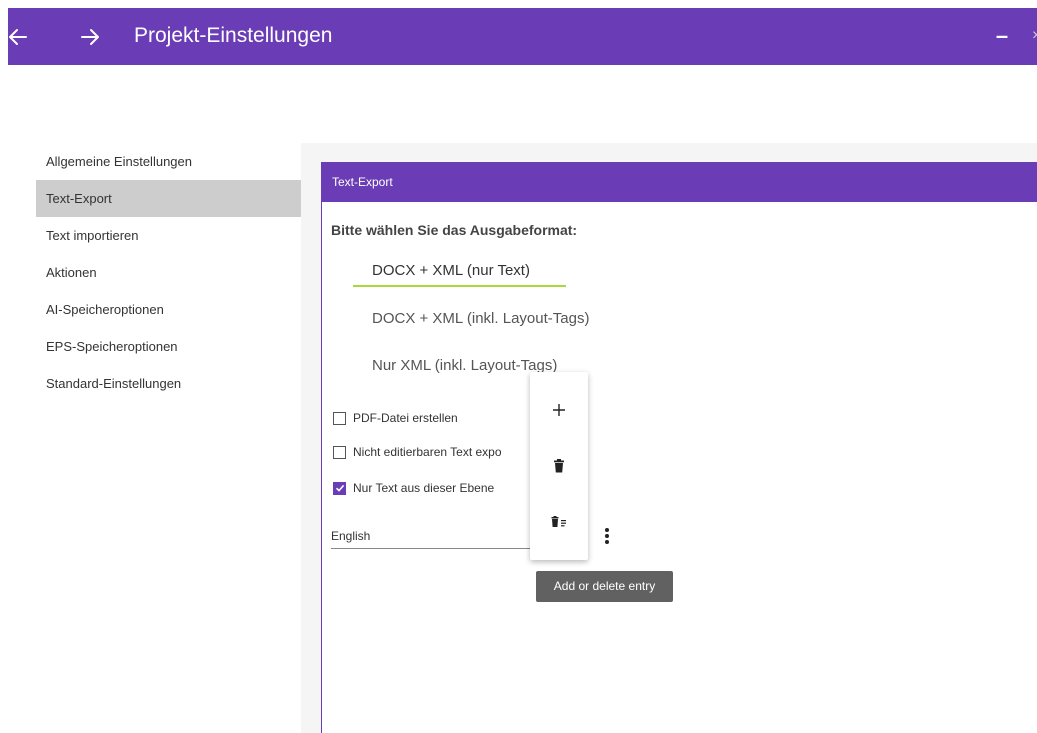  I want to click on sidebar-item-allgemeine-einstellungen: Allgemeine Einstellungen, so click(168, 161).